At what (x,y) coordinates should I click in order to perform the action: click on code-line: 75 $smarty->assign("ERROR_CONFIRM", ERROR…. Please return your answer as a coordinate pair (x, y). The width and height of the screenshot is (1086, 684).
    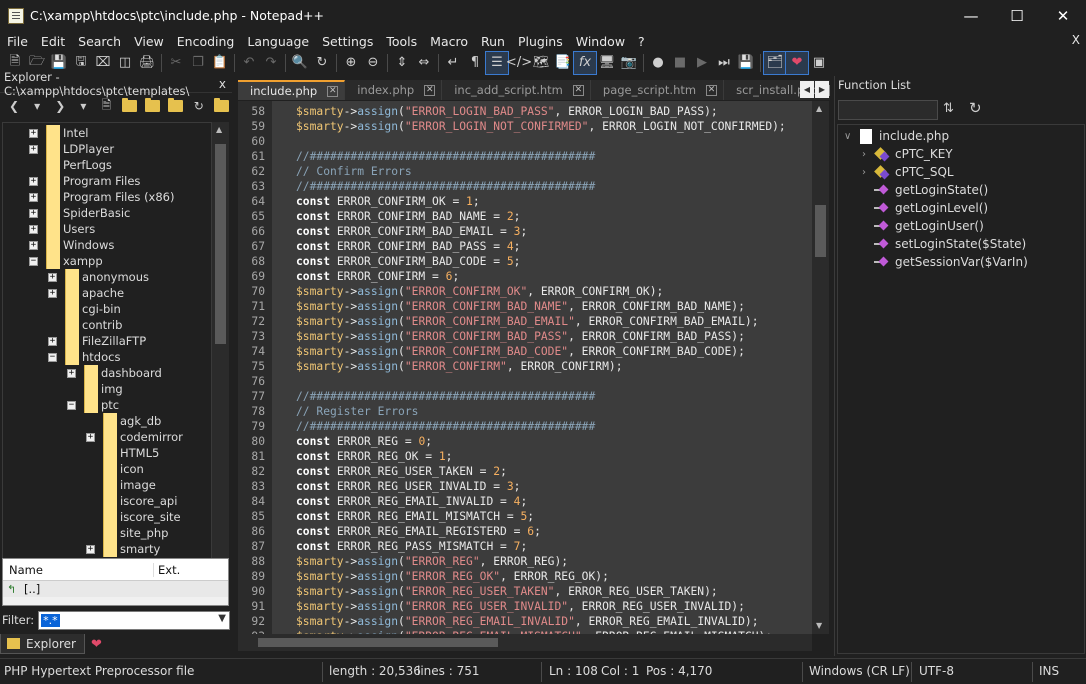
    Looking at the image, I should click on (525, 366).